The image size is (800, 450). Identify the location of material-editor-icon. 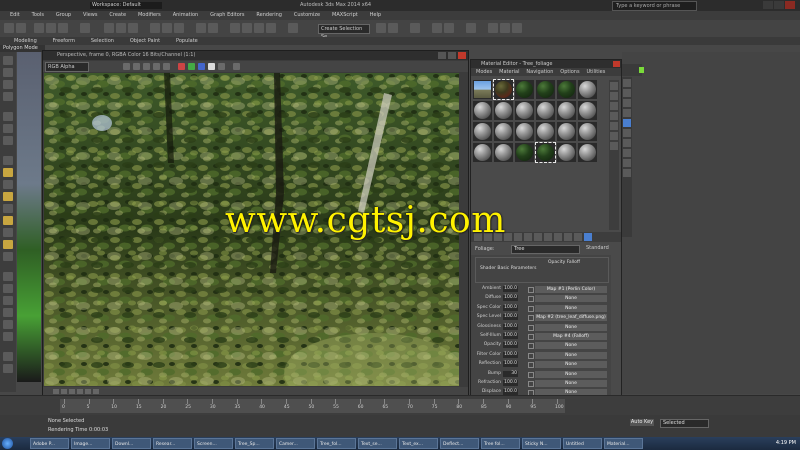
(471, 28).